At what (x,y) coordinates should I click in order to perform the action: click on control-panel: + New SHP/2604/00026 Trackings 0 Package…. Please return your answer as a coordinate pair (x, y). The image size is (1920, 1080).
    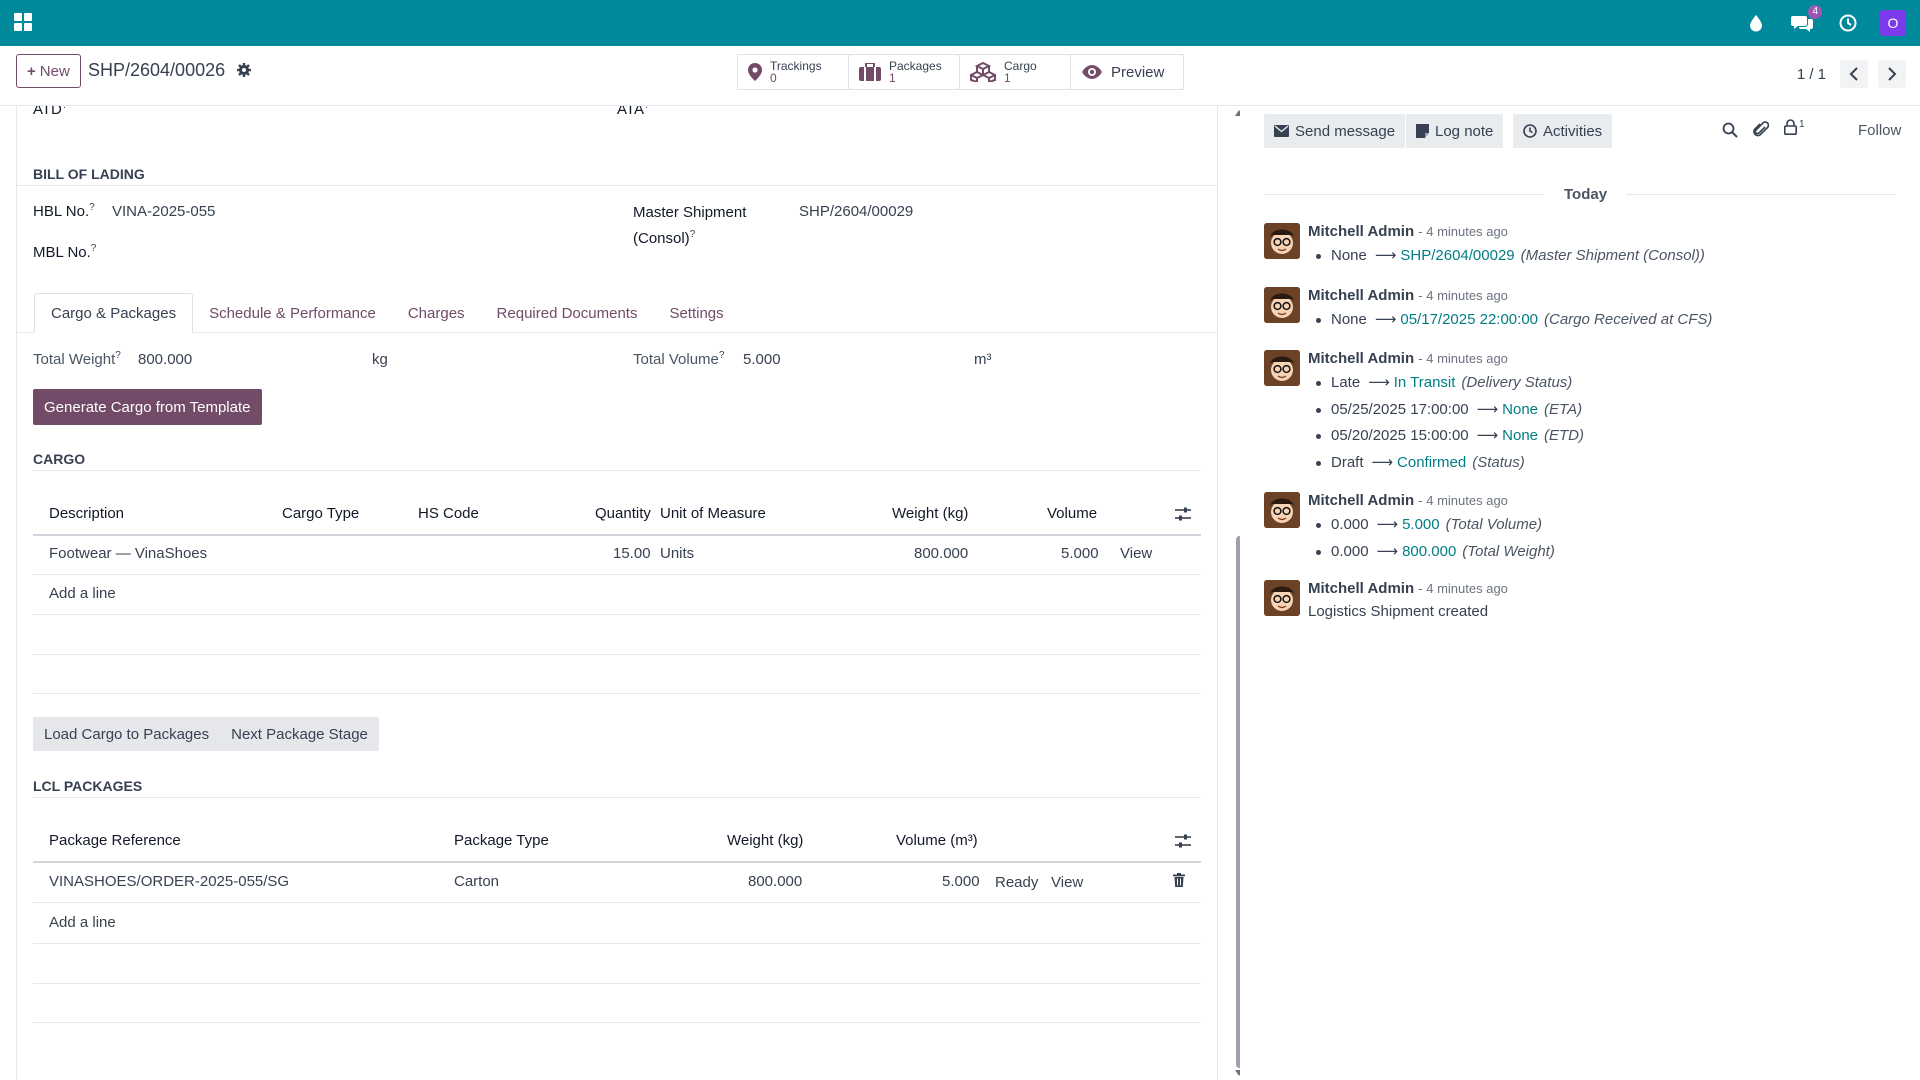
    Looking at the image, I should click on (960, 76).